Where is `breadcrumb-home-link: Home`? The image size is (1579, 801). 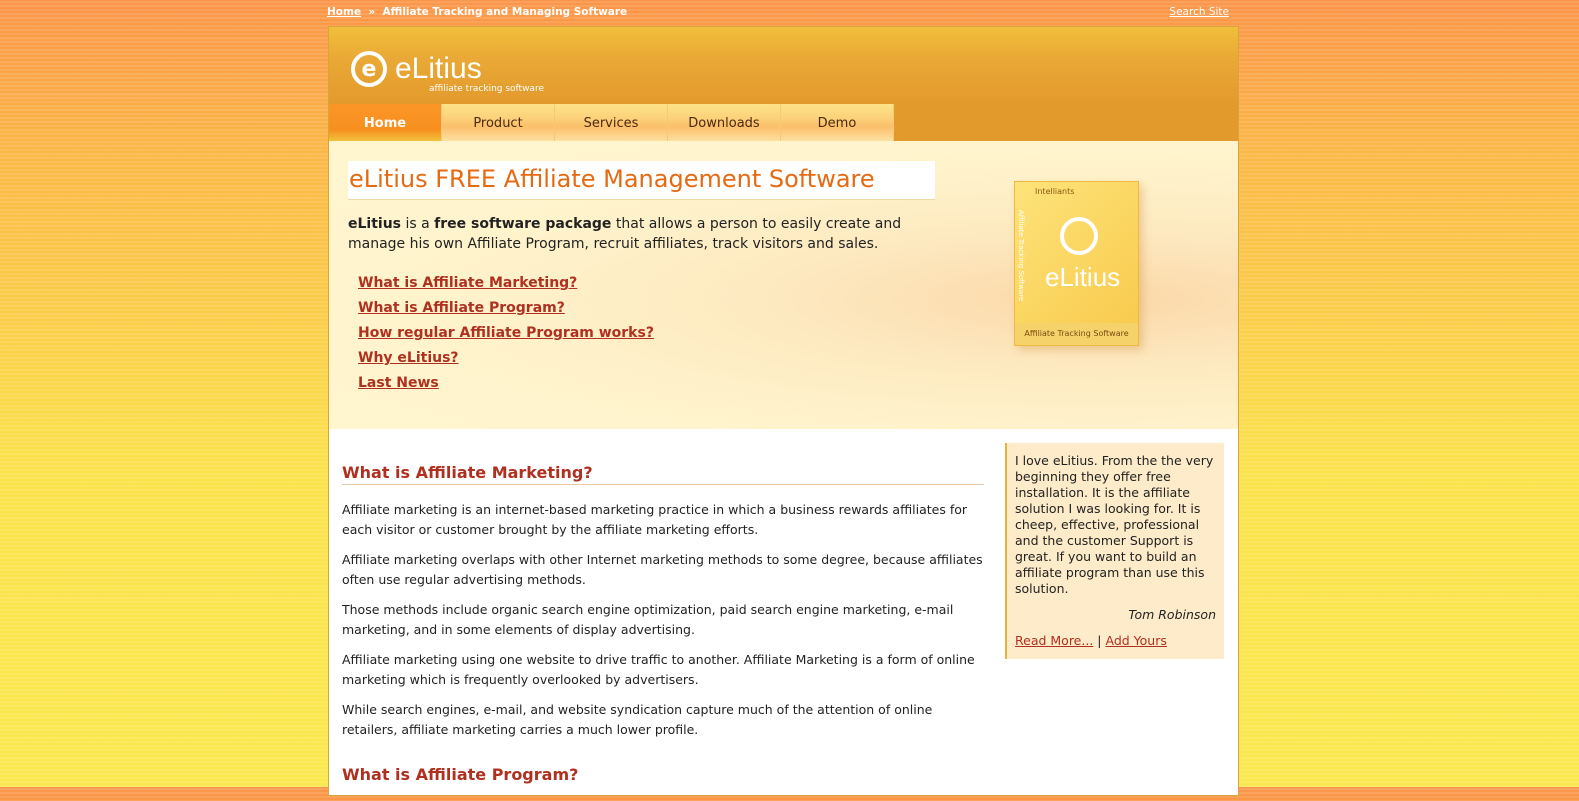 breadcrumb-home-link: Home is located at coordinates (344, 12).